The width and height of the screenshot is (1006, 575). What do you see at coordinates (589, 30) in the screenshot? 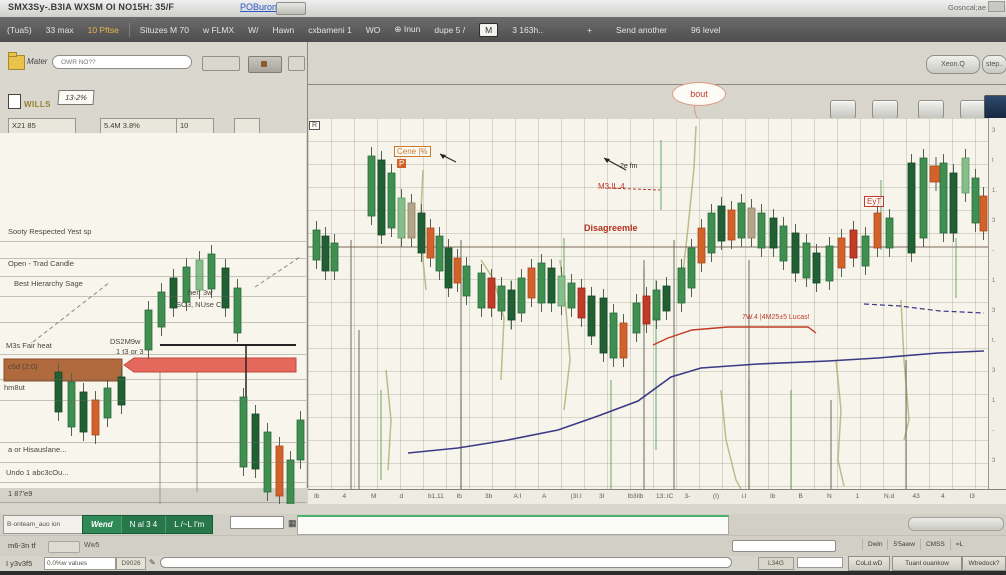
I see `toolbar-right-item-0: +` at bounding box center [589, 30].